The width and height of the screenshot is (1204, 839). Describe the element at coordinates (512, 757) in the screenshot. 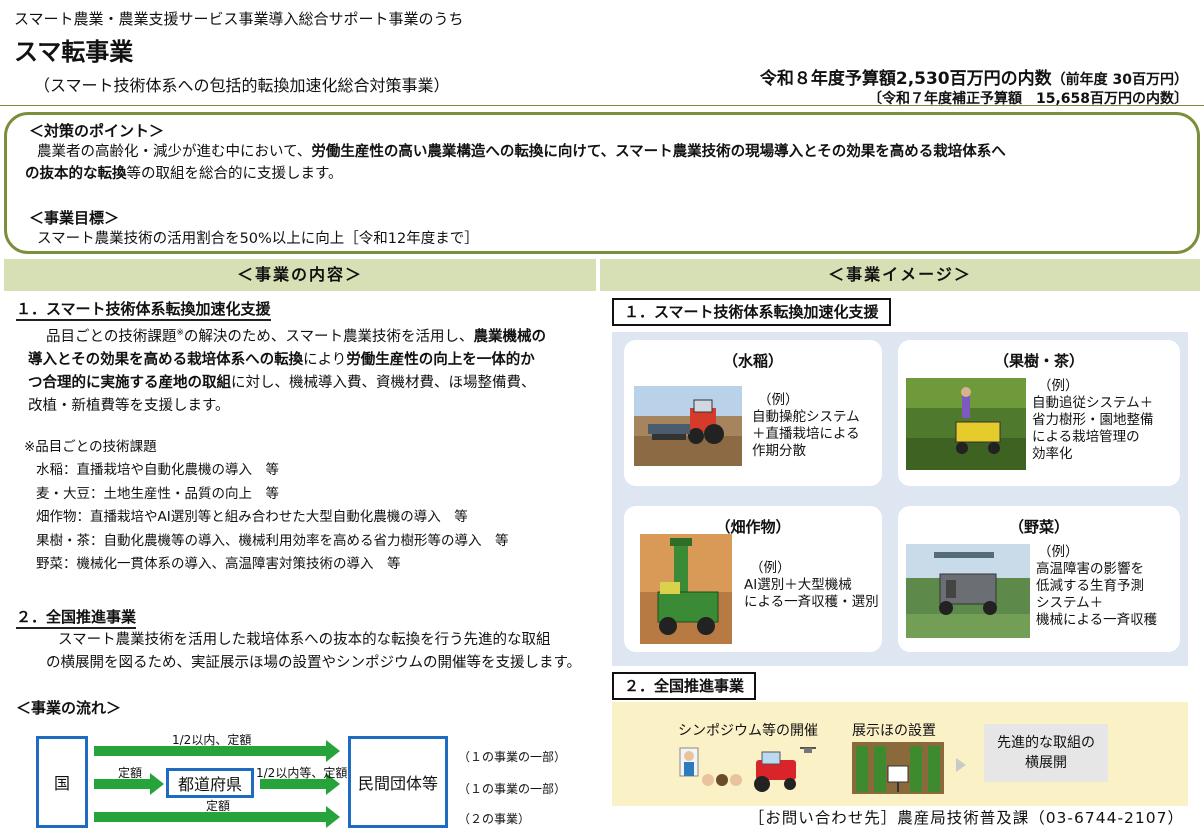

I see `flow-note-1: （１の事業の一部）` at that location.